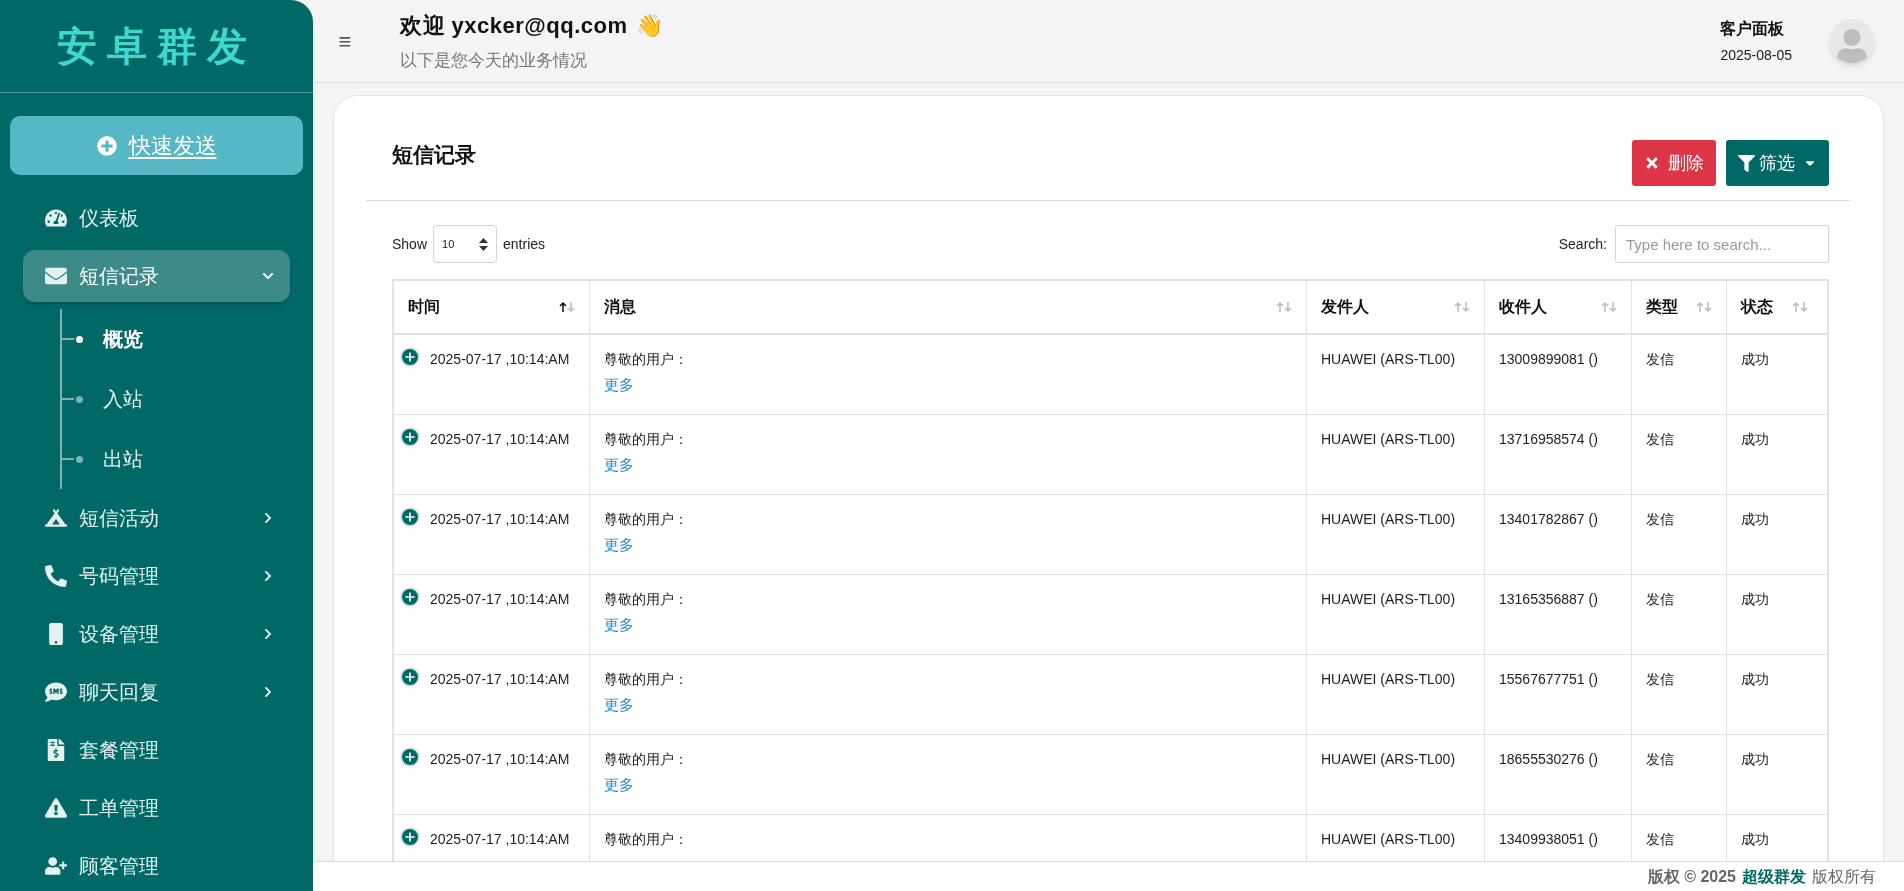  I want to click on sidebar-item: 顾客管理, so click(156, 865).